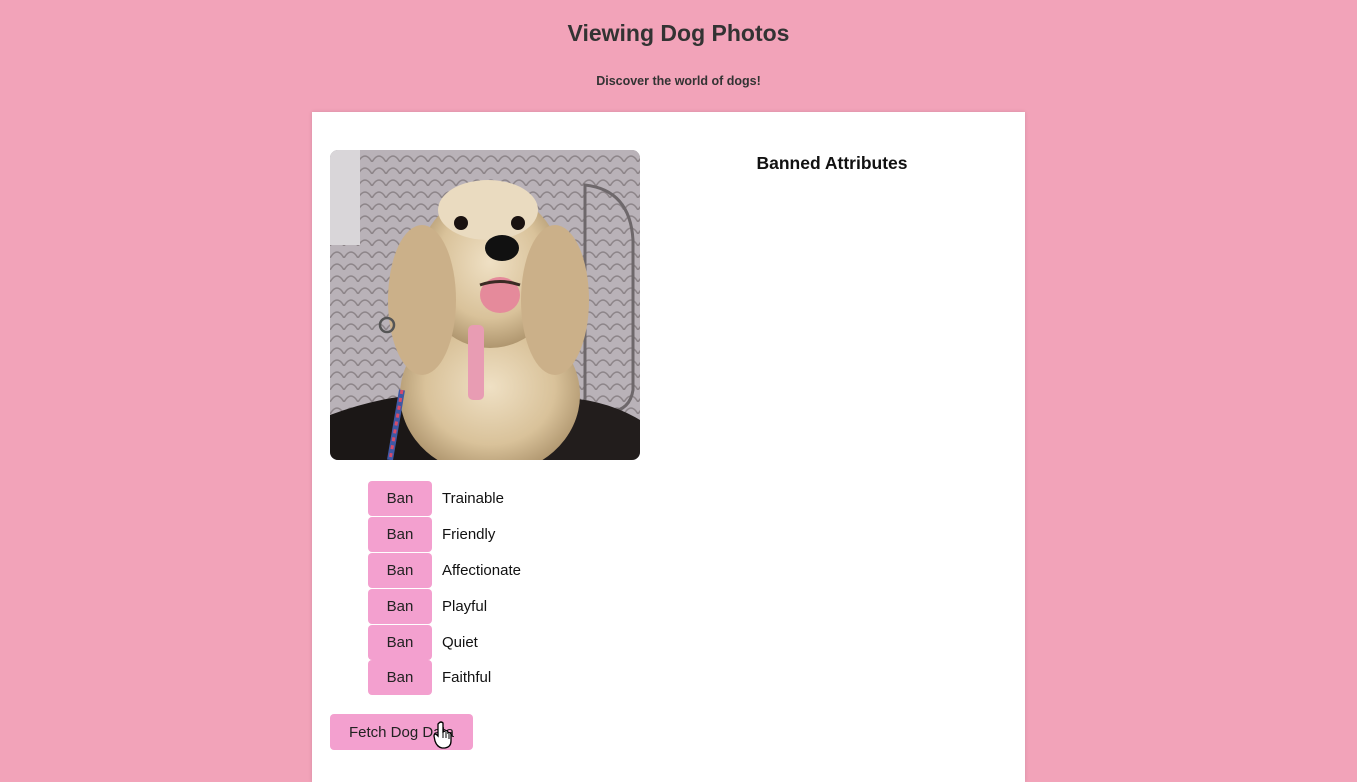  What do you see at coordinates (442, 735) in the screenshot?
I see `hand-pointer-icon` at bounding box center [442, 735].